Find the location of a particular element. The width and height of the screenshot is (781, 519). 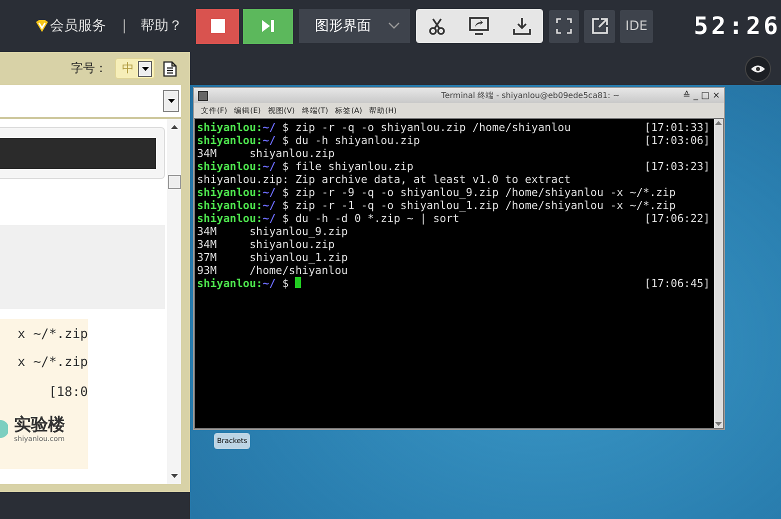

scrollbar is located at coordinates (174, 301).